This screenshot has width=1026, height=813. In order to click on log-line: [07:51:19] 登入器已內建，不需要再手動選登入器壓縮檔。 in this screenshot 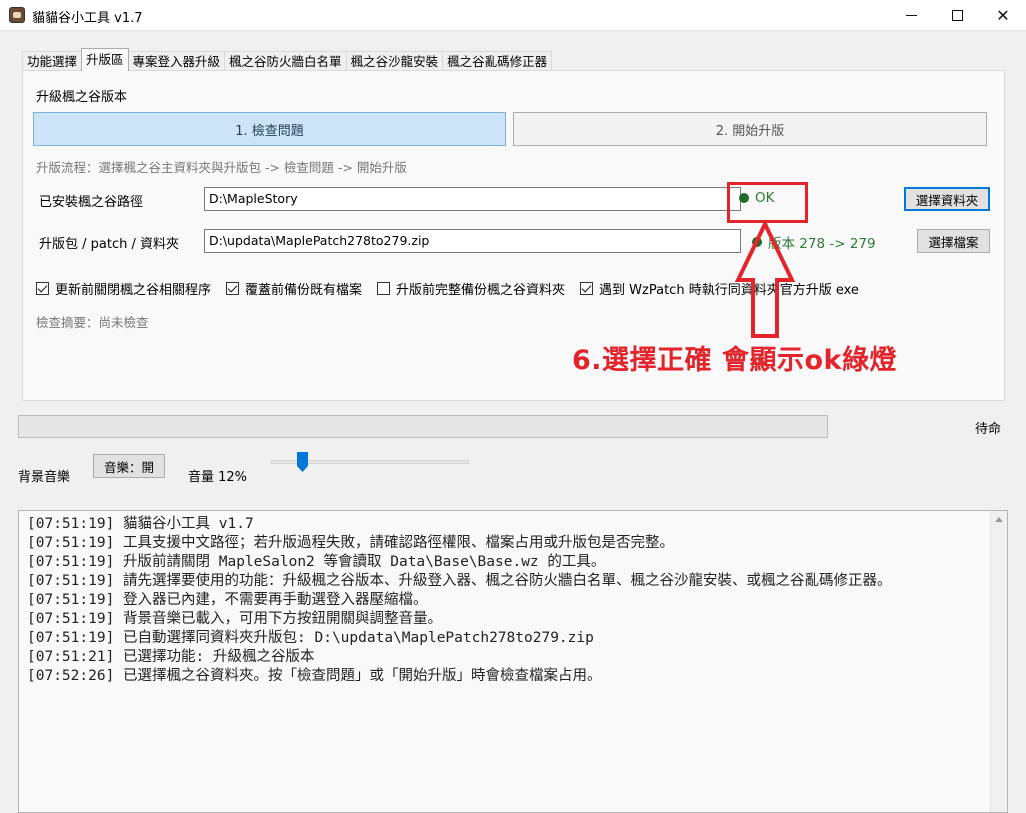, I will do `click(227, 600)`.